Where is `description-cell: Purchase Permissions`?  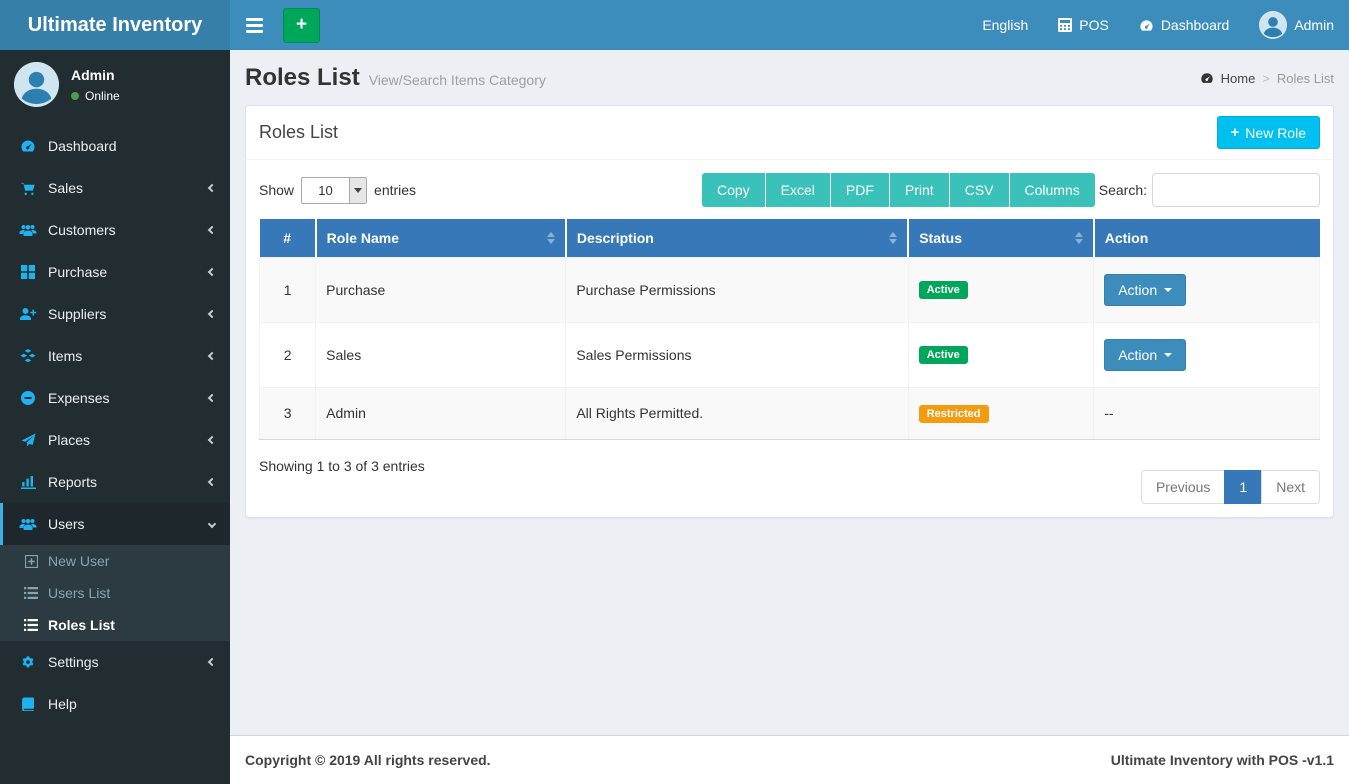 description-cell: Purchase Permissions is located at coordinates (737, 289).